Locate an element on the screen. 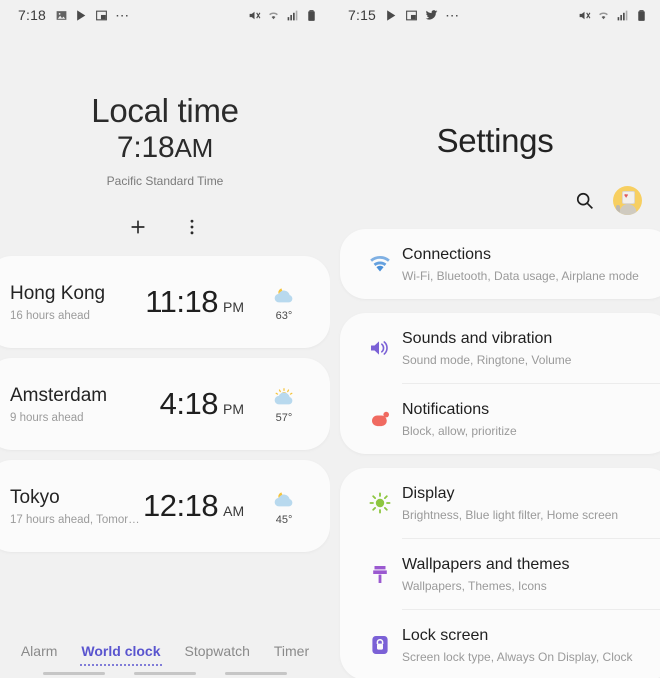  local-time-meridiem: AM is located at coordinates (194, 147).